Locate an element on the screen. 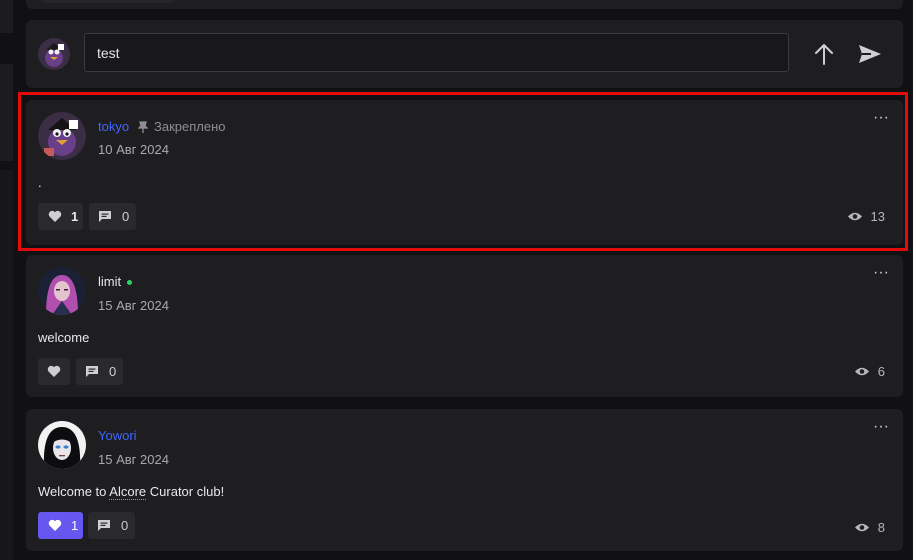 Image resolution: width=913 pixels, height=560 pixels. author-name: limit is located at coordinates (109, 281).